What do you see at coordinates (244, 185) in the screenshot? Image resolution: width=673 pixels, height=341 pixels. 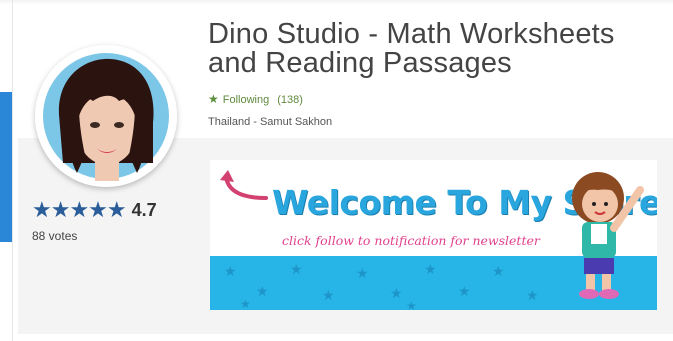 I see `curved-arrow-icon` at bounding box center [244, 185].